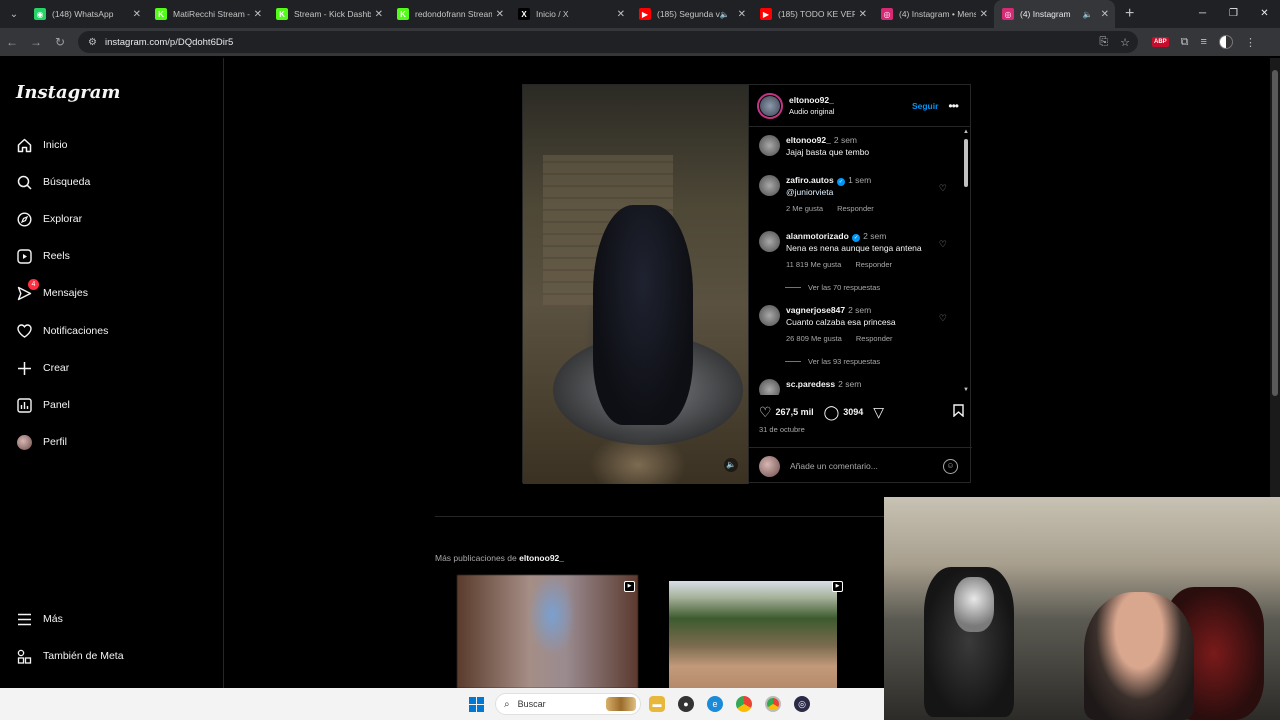 This screenshot has height=720, width=1280. Describe the element at coordinates (1103, 42) in the screenshot. I see `install-app-icon: ⎘` at that location.